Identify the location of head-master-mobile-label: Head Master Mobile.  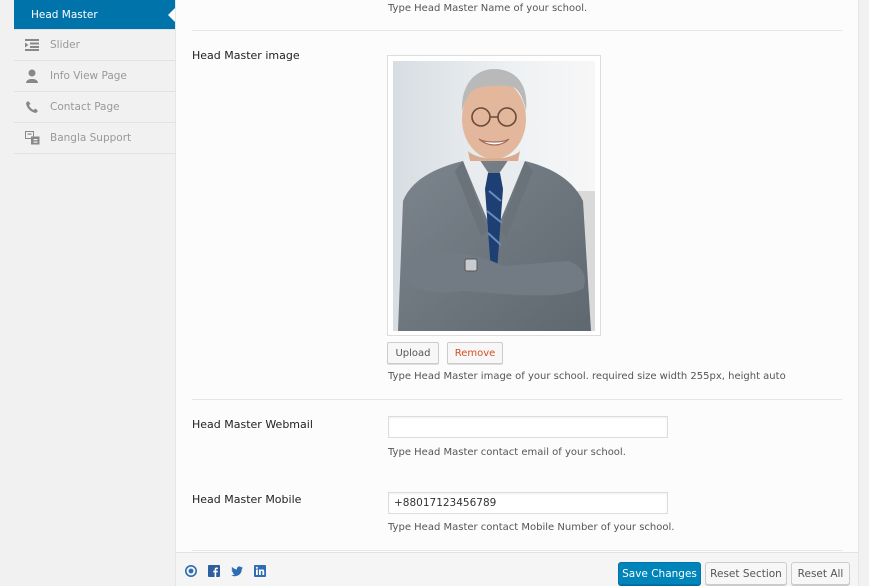
(247, 499).